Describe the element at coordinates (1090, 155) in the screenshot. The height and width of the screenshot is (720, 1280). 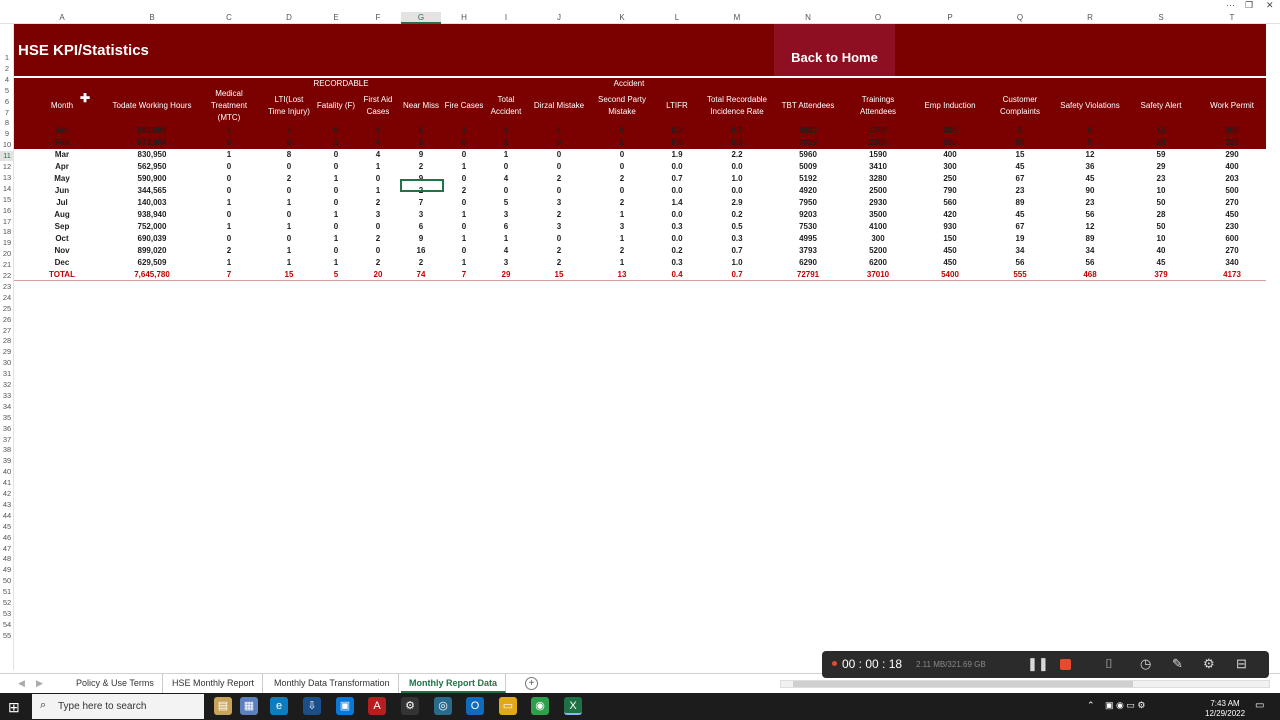
I see `table-cell: 12` at that location.